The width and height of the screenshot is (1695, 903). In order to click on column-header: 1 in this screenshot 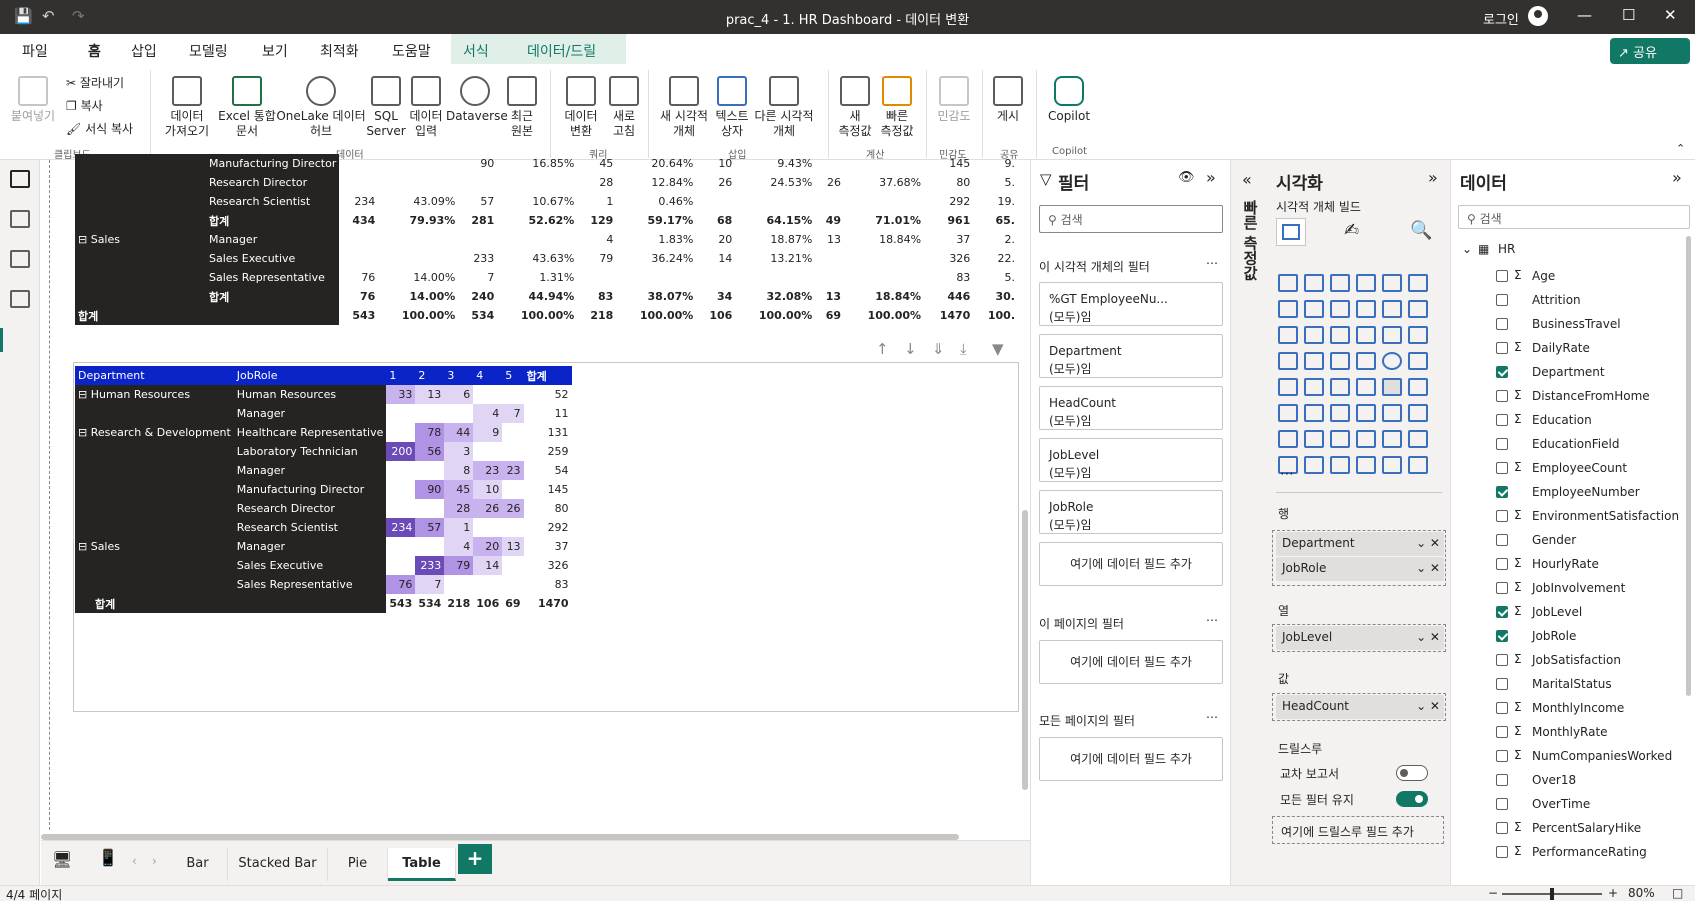, I will do `click(401, 375)`.